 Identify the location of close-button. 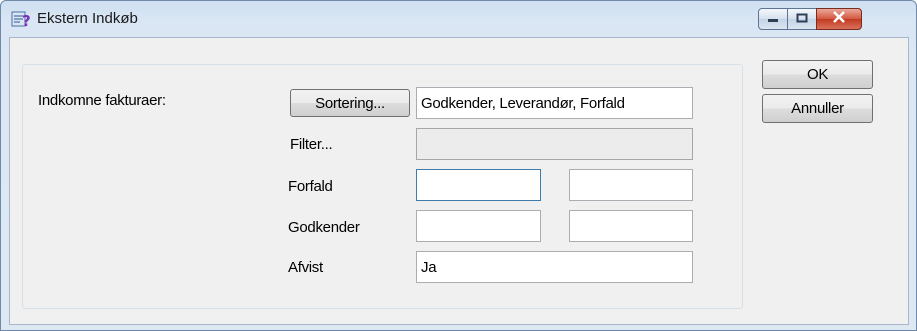
(839, 19).